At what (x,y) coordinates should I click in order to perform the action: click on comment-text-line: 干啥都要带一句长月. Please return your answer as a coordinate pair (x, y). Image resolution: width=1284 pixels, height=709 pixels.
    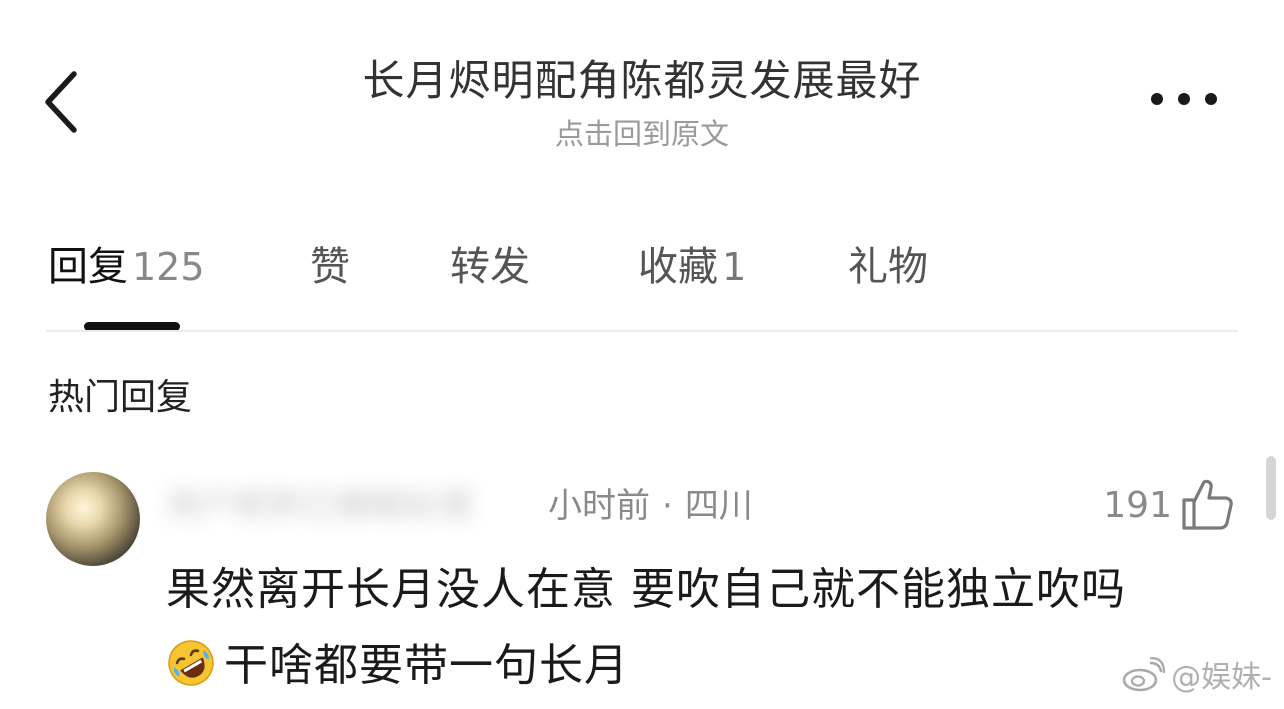
    Looking at the image, I should click on (426, 665).